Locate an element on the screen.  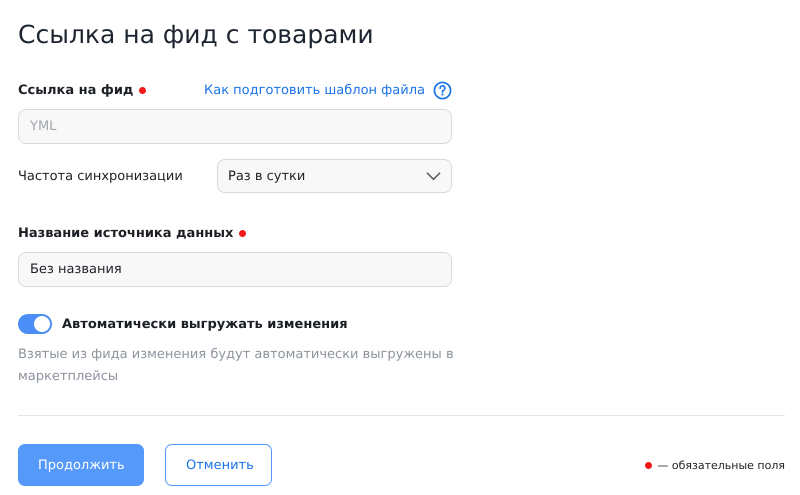
chevron-down-icon is located at coordinates (433, 176).